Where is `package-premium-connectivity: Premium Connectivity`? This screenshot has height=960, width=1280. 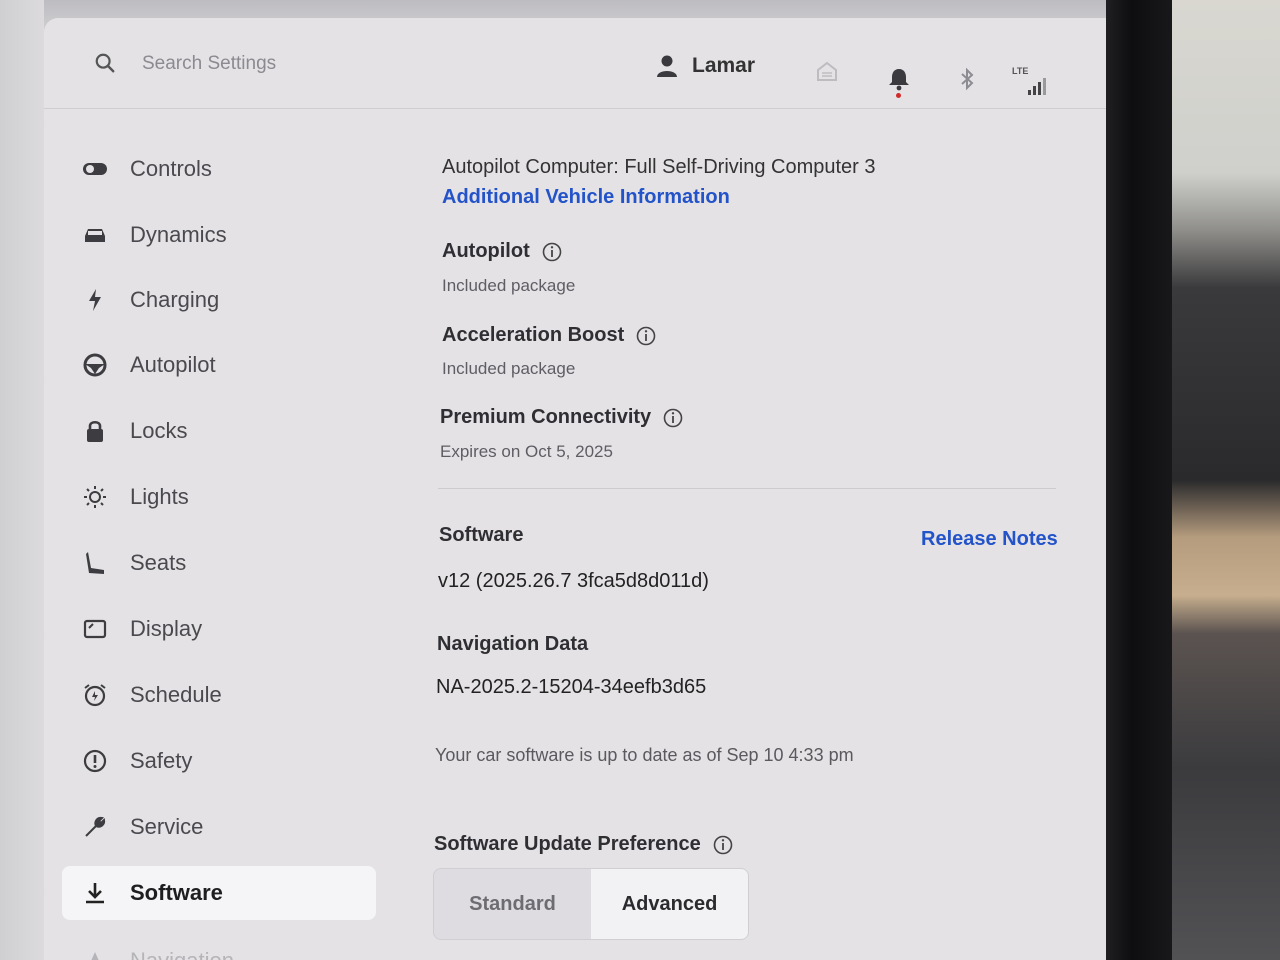
package-premium-connectivity: Premium Connectivity is located at coordinates (561, 417).